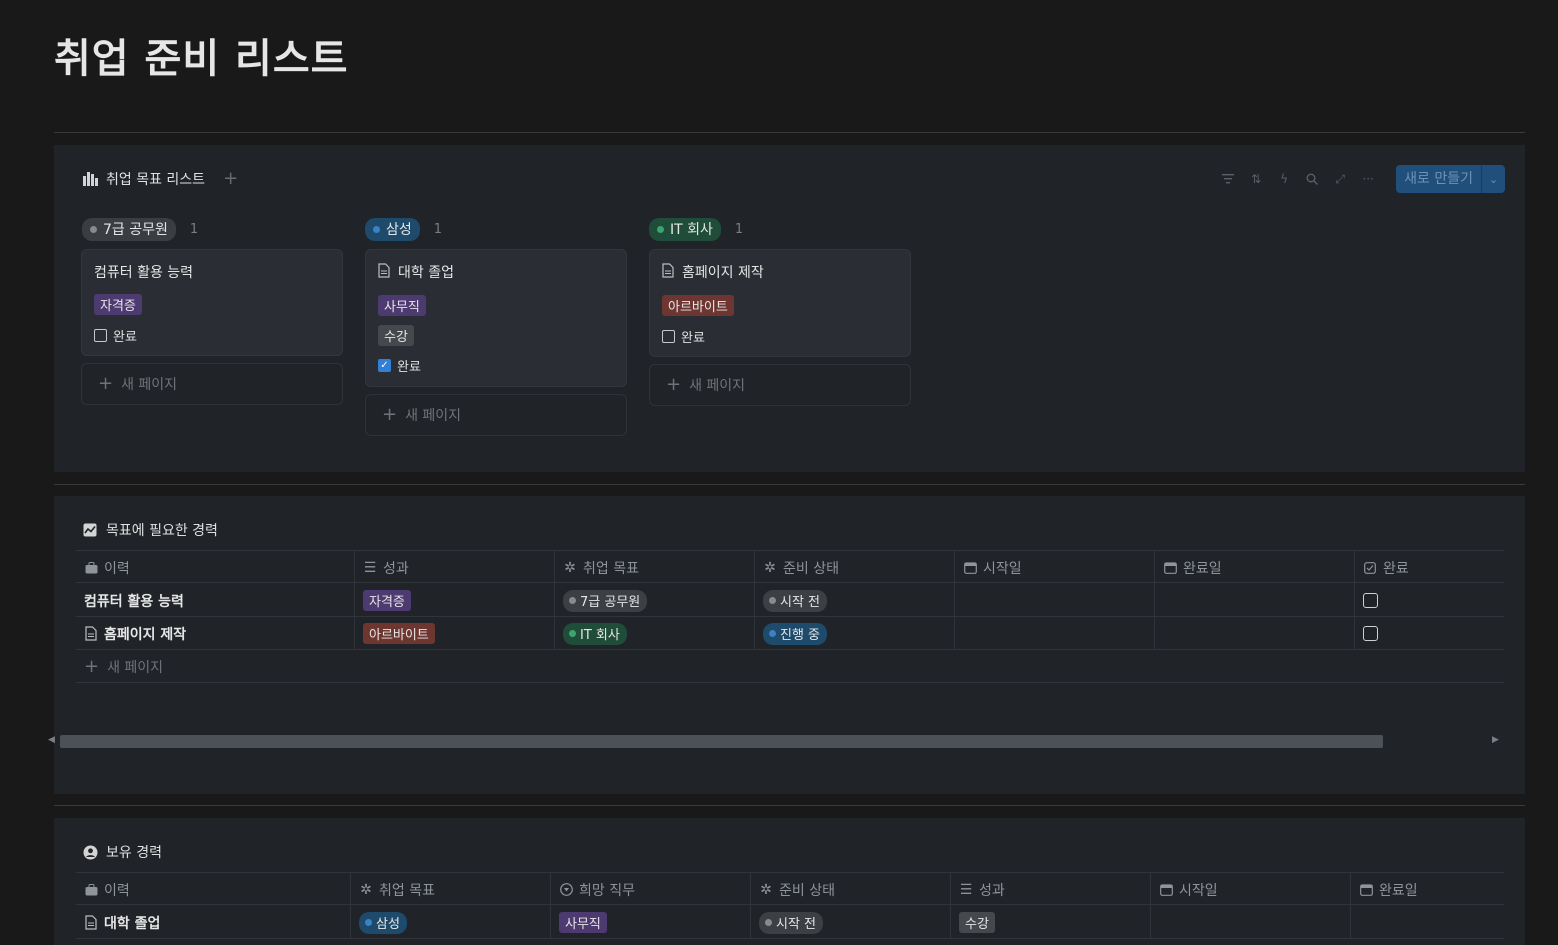 This screenshot has height=945, width=1558. I want to click on card-title: 대학 졸업, so click(416, 272).